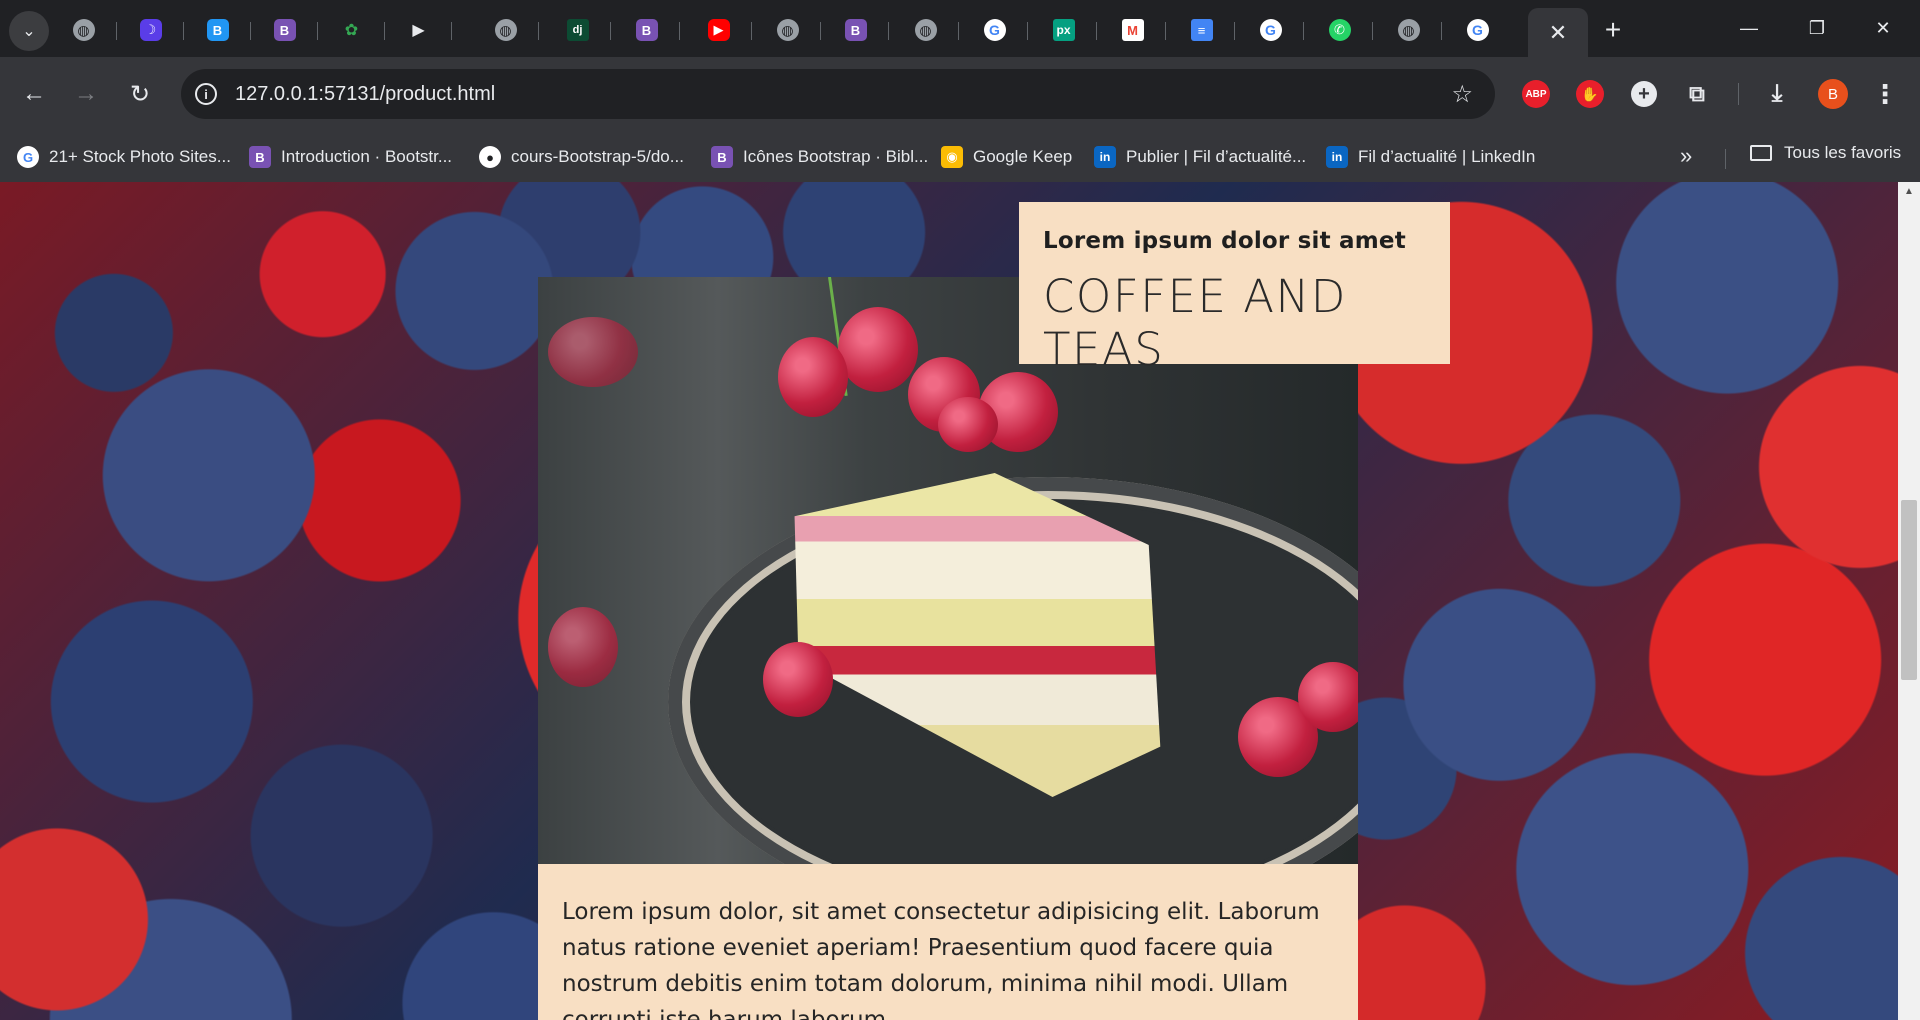 Image resolution: width=1920 pixels, height=1020 pixels. I want to click on bookmark-item: in Fil d’actualité | LinkedIn, so click(1430, 157).